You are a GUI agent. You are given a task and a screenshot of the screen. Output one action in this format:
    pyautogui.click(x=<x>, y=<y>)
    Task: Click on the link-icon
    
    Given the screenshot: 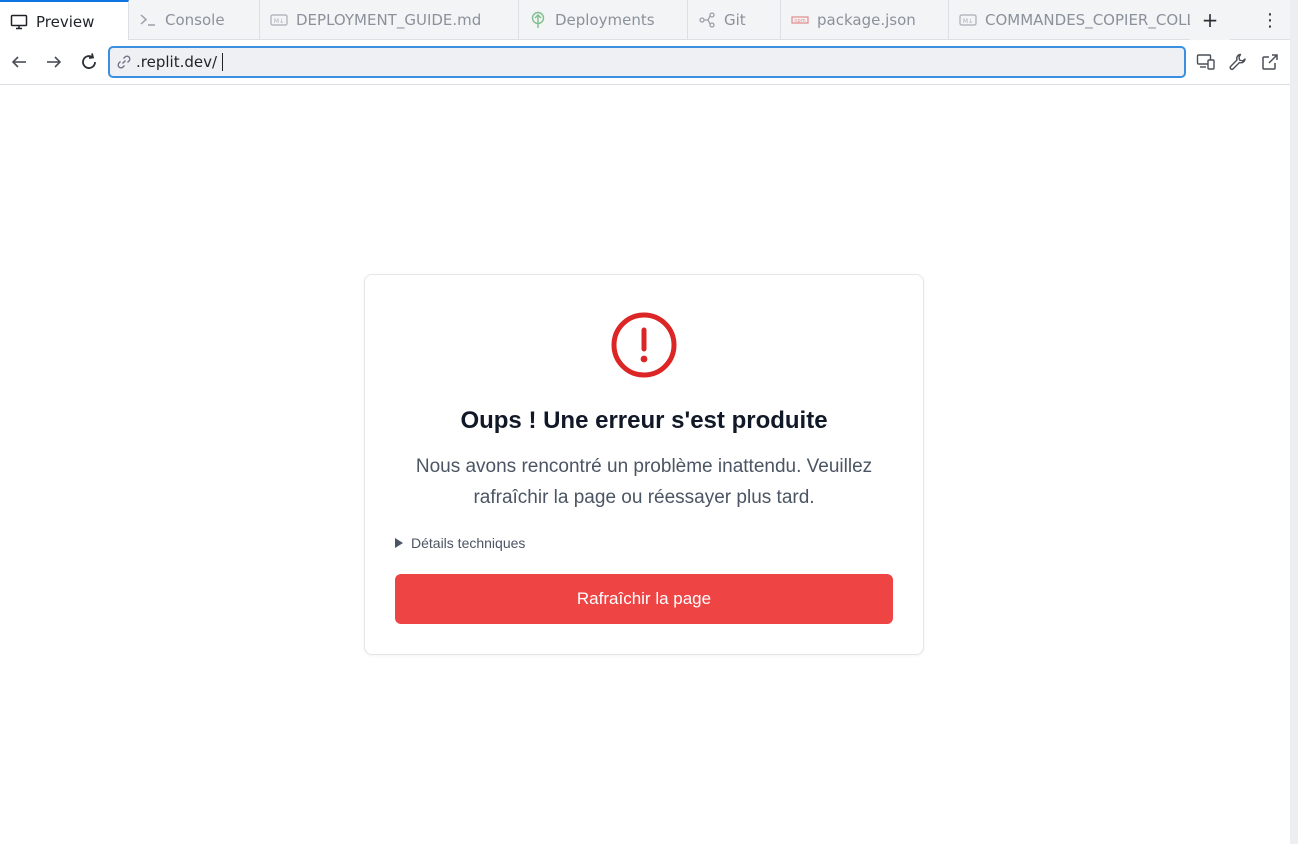 What is the action you would take?
    pyautogui.click(x=124, y=62)
    